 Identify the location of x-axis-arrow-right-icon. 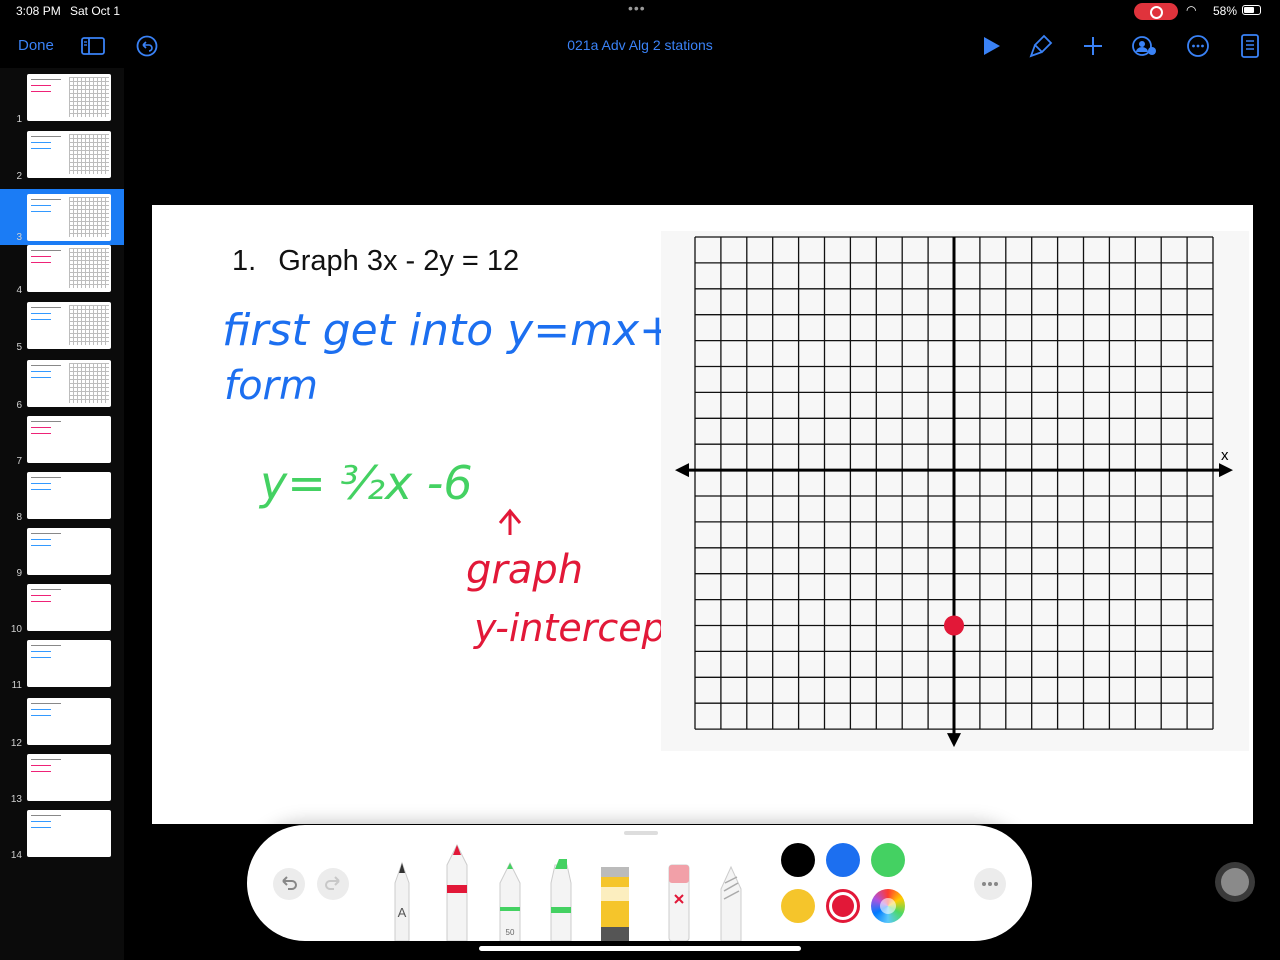
(1226, 470).